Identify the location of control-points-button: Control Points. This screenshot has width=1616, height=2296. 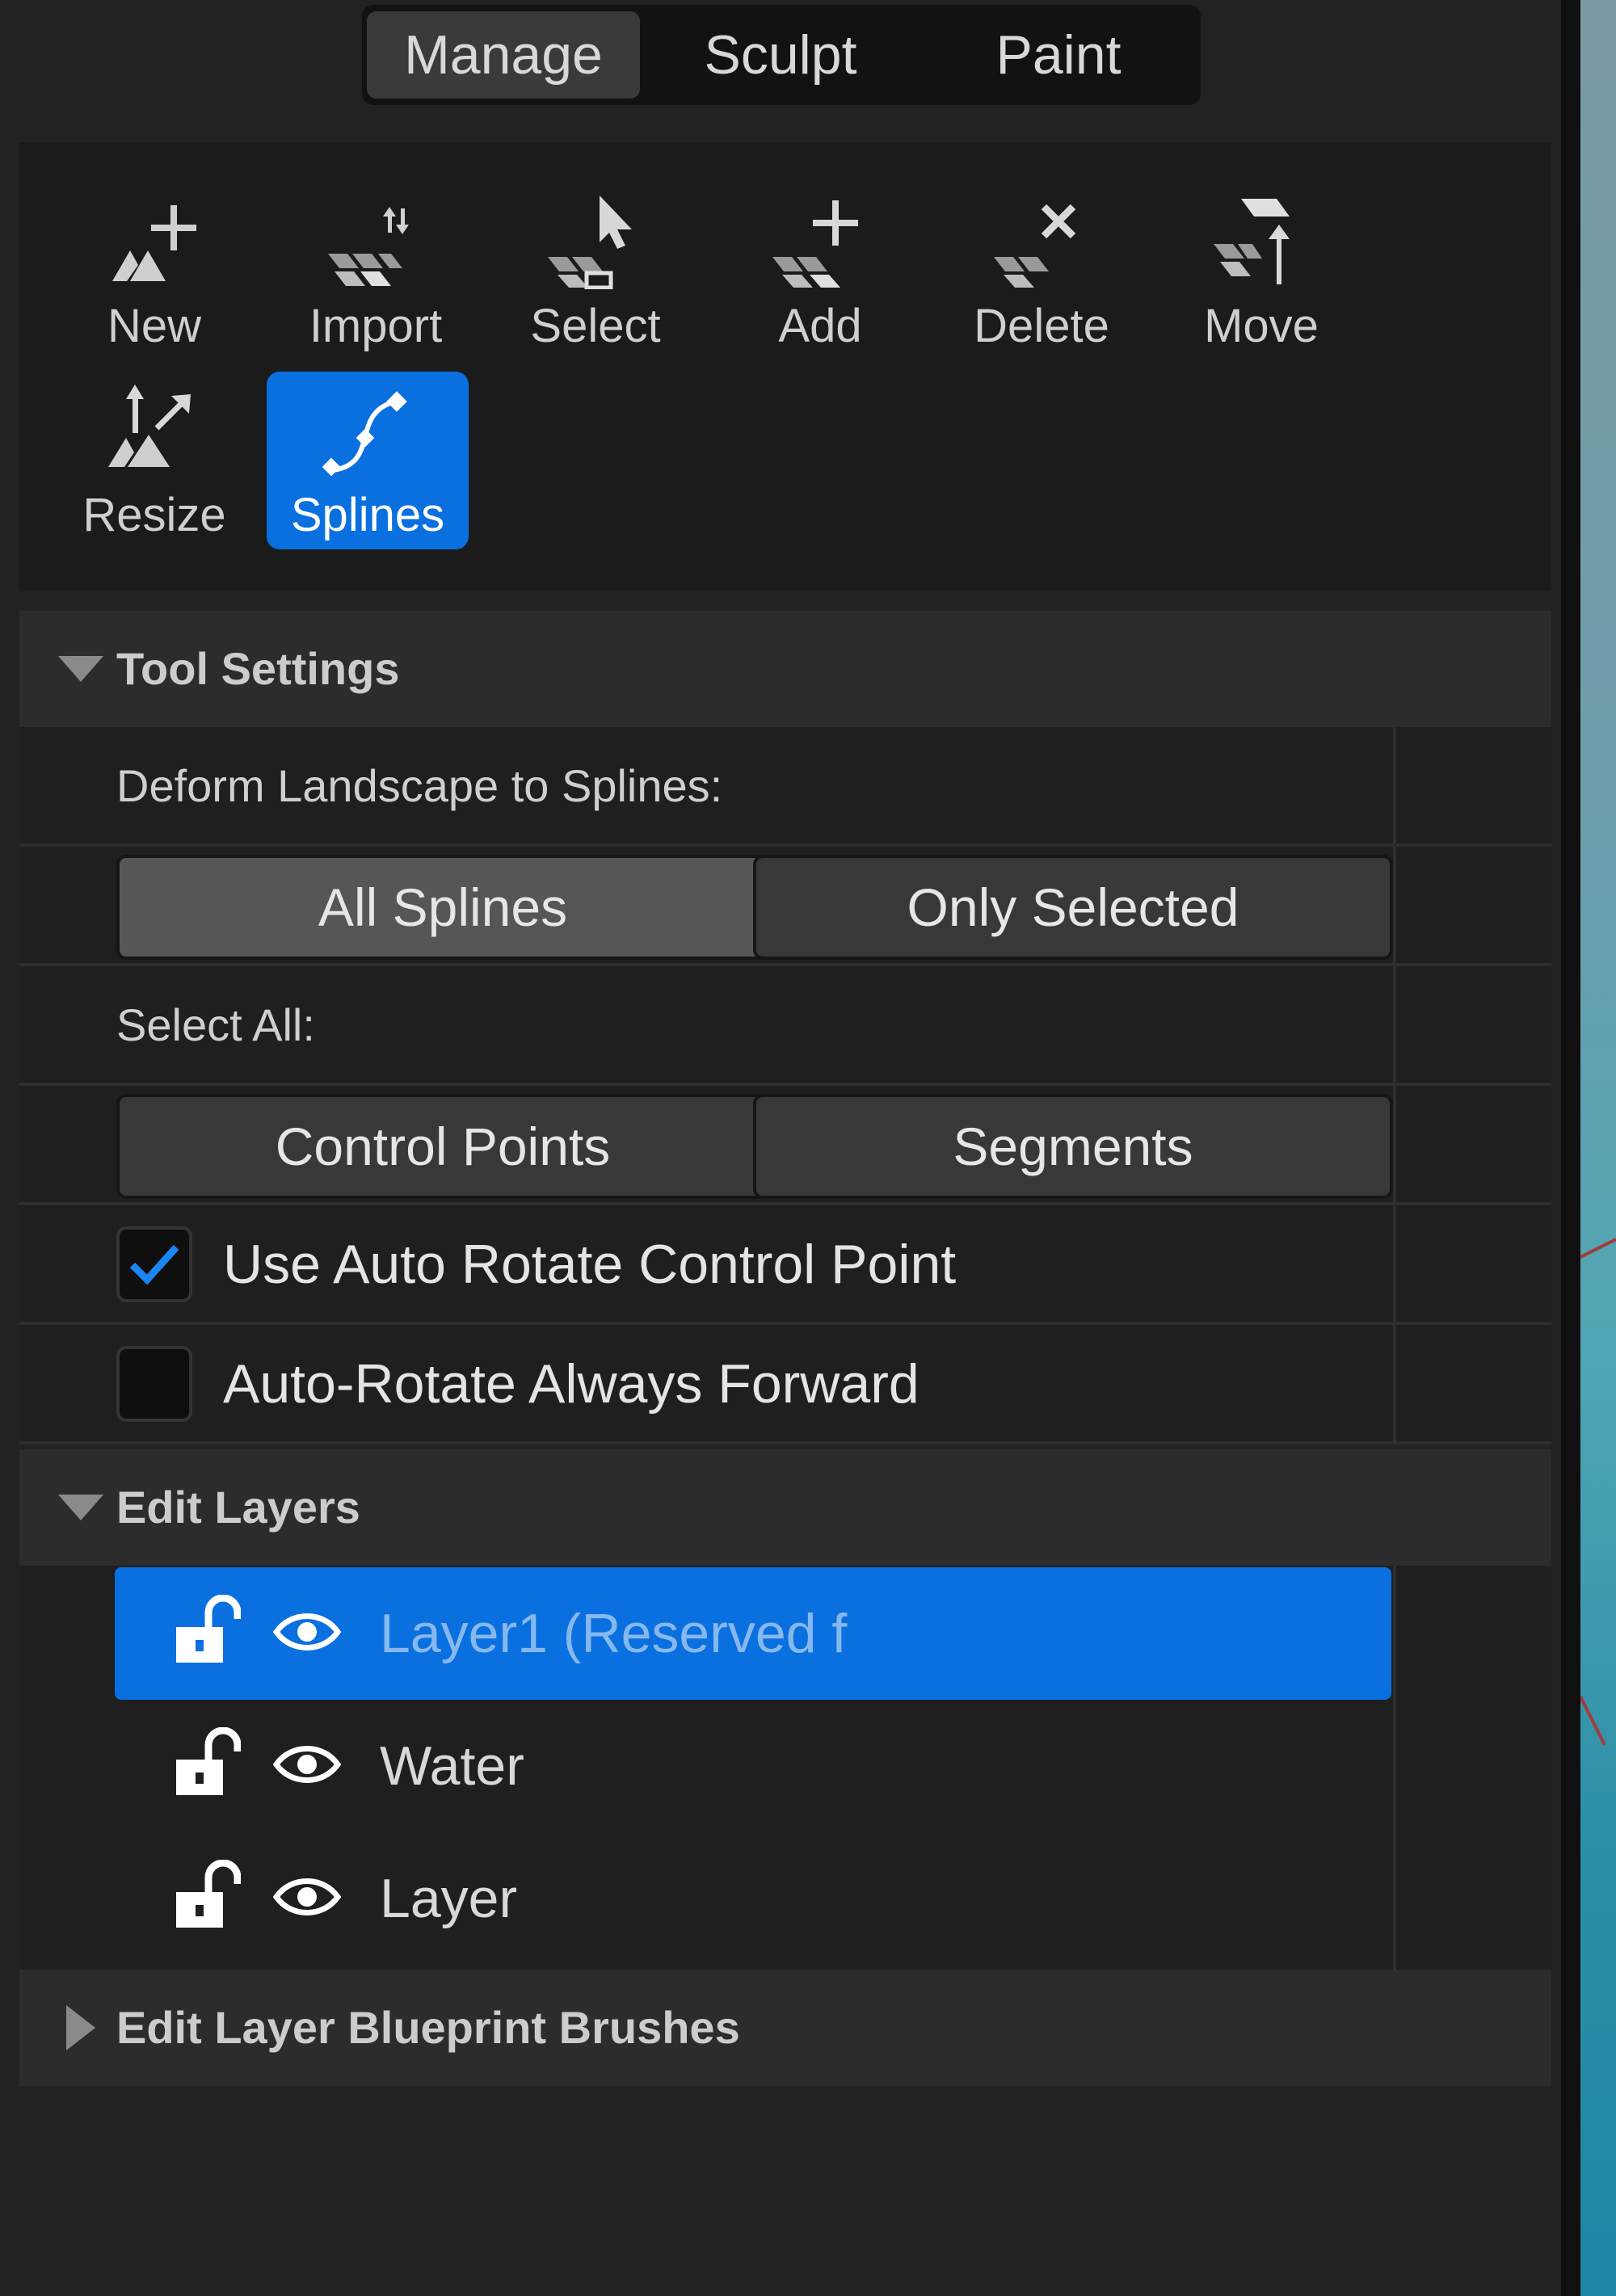
(443, 1146).